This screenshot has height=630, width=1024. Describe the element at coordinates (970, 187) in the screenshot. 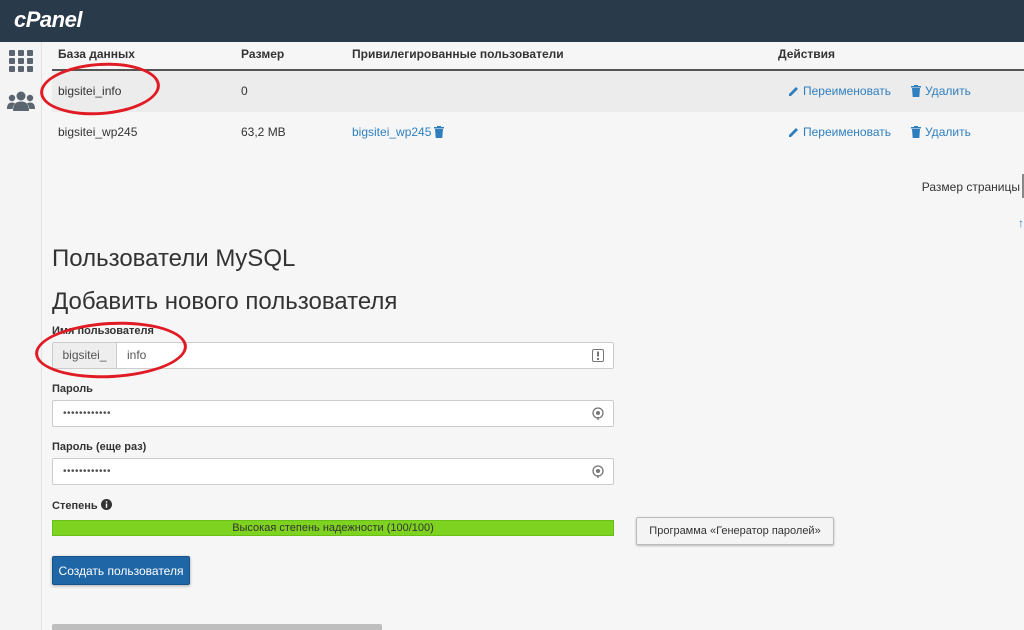

I see `page-size-label: Размер страницы` at that location.